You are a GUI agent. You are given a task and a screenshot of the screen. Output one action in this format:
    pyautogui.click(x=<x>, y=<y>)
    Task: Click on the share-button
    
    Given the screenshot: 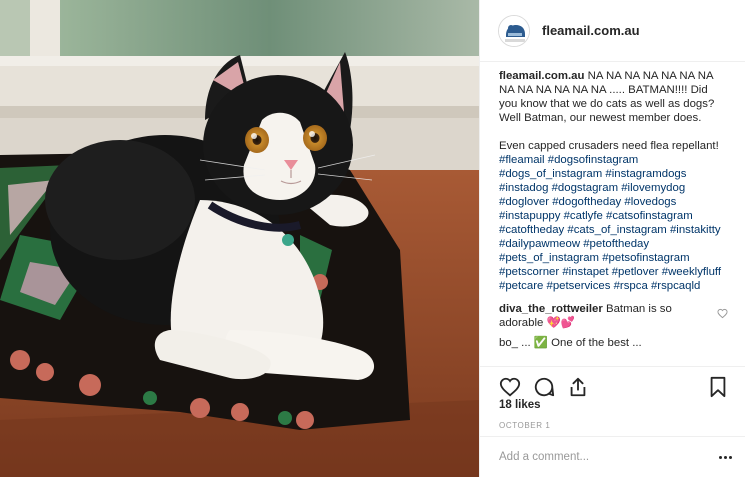 What is the action you would take?
    pyautogui.click(x=578, y=387)
    